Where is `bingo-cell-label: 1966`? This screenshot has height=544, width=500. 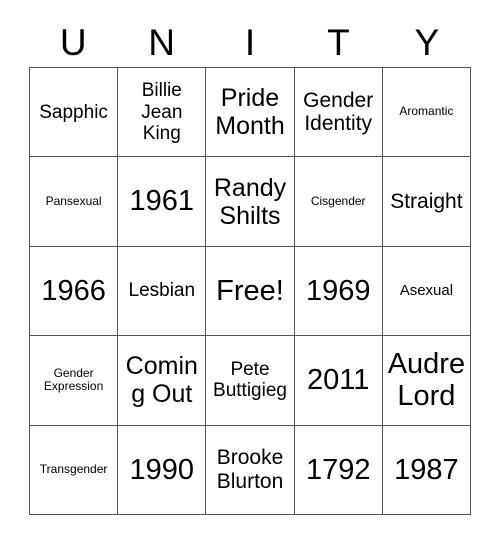 bingo-cell-label: 1966 is located at coordinates (73, 290).